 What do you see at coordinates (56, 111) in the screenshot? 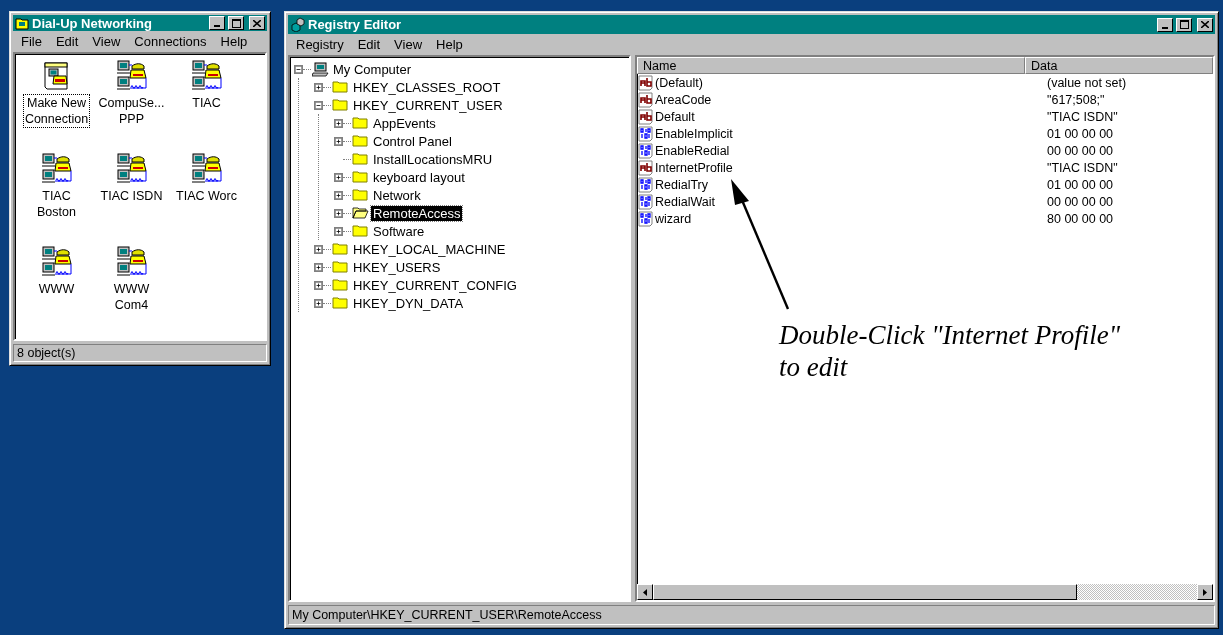
I see `icon-label: Make New Connection` at bounding box center [56, 111].